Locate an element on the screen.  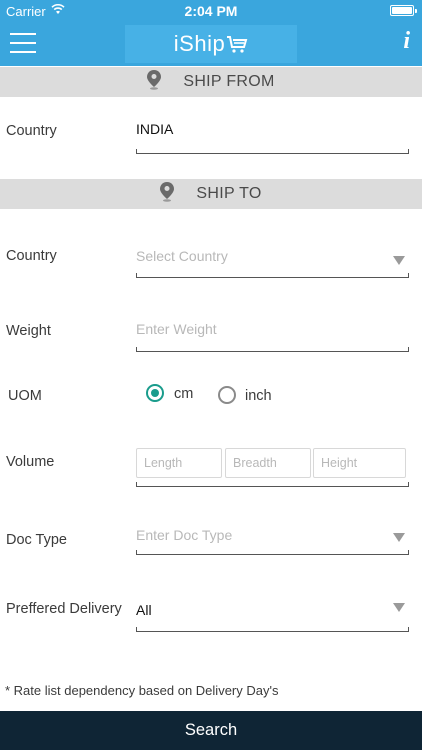
from-country-value: INDIA is located at coordinates (154, 129).